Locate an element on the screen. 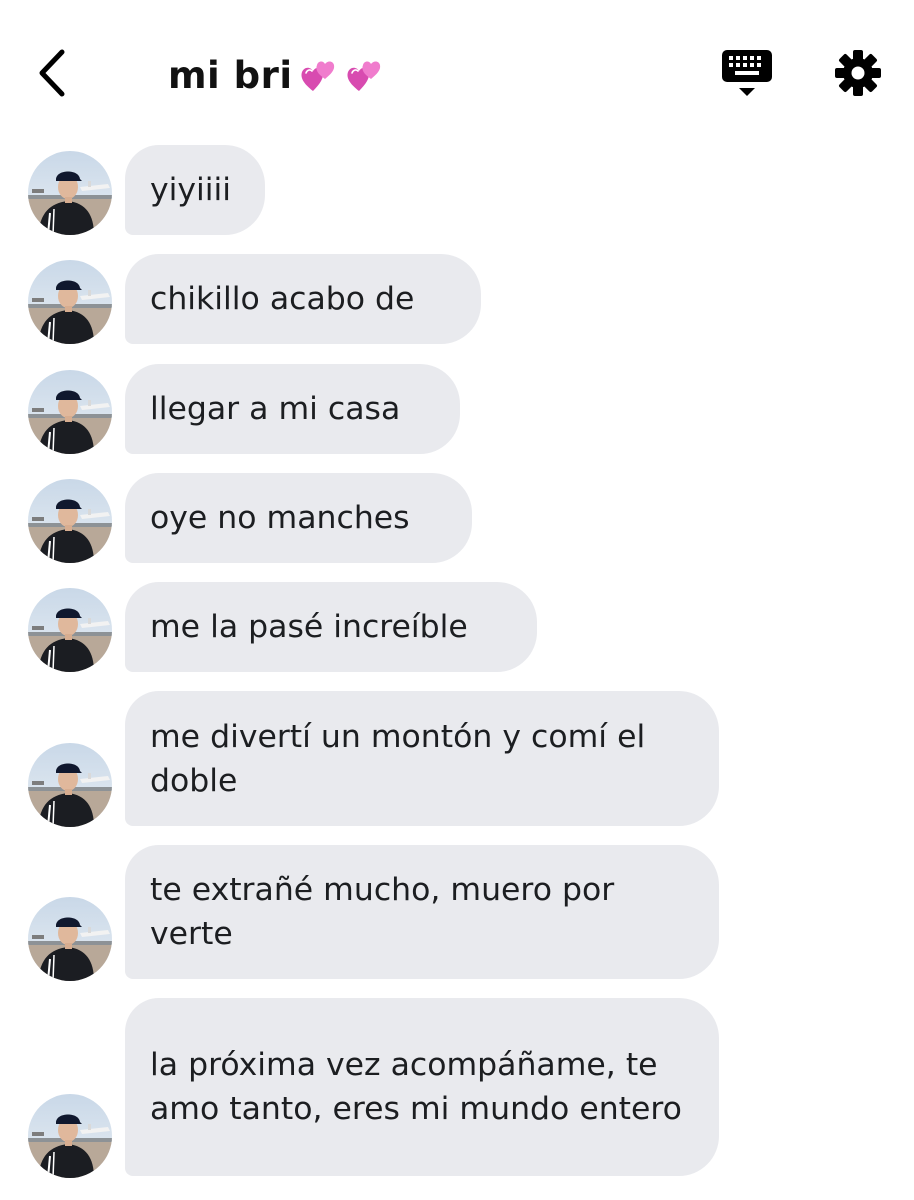  gear-icon is located at coordinates (858, 73).